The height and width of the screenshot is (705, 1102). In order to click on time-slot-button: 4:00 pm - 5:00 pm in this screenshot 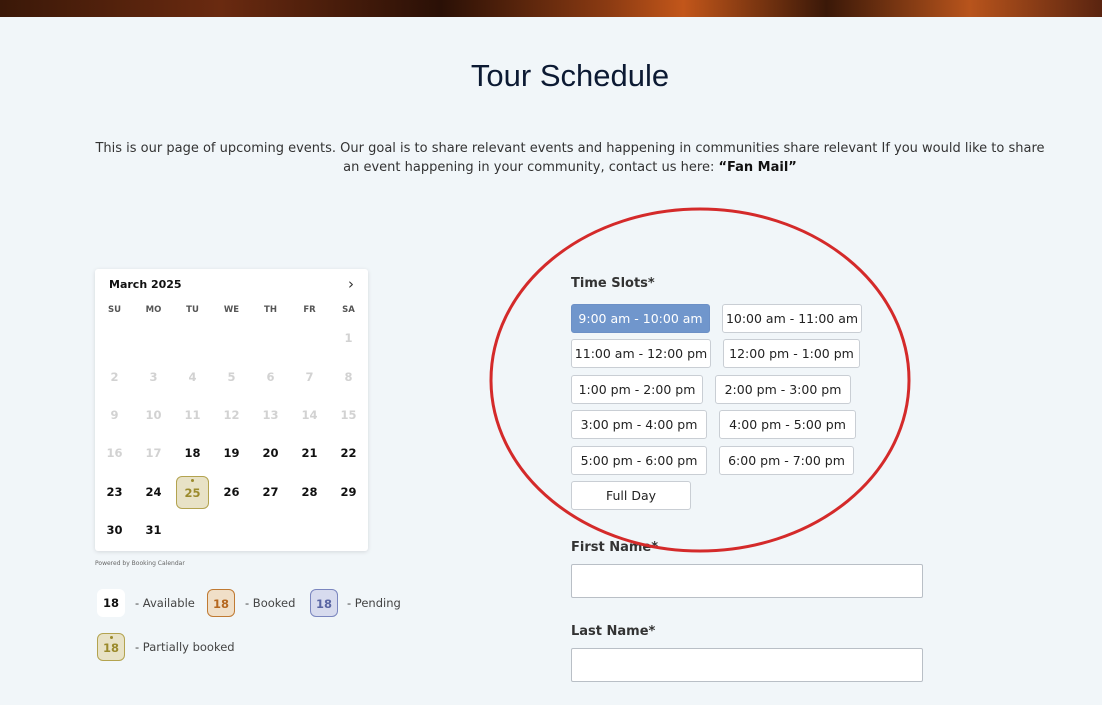, I will do `click(787, 424)`.